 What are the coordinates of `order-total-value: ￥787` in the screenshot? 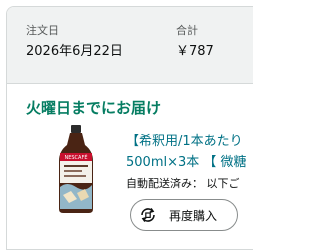 It's located at (195, 51).